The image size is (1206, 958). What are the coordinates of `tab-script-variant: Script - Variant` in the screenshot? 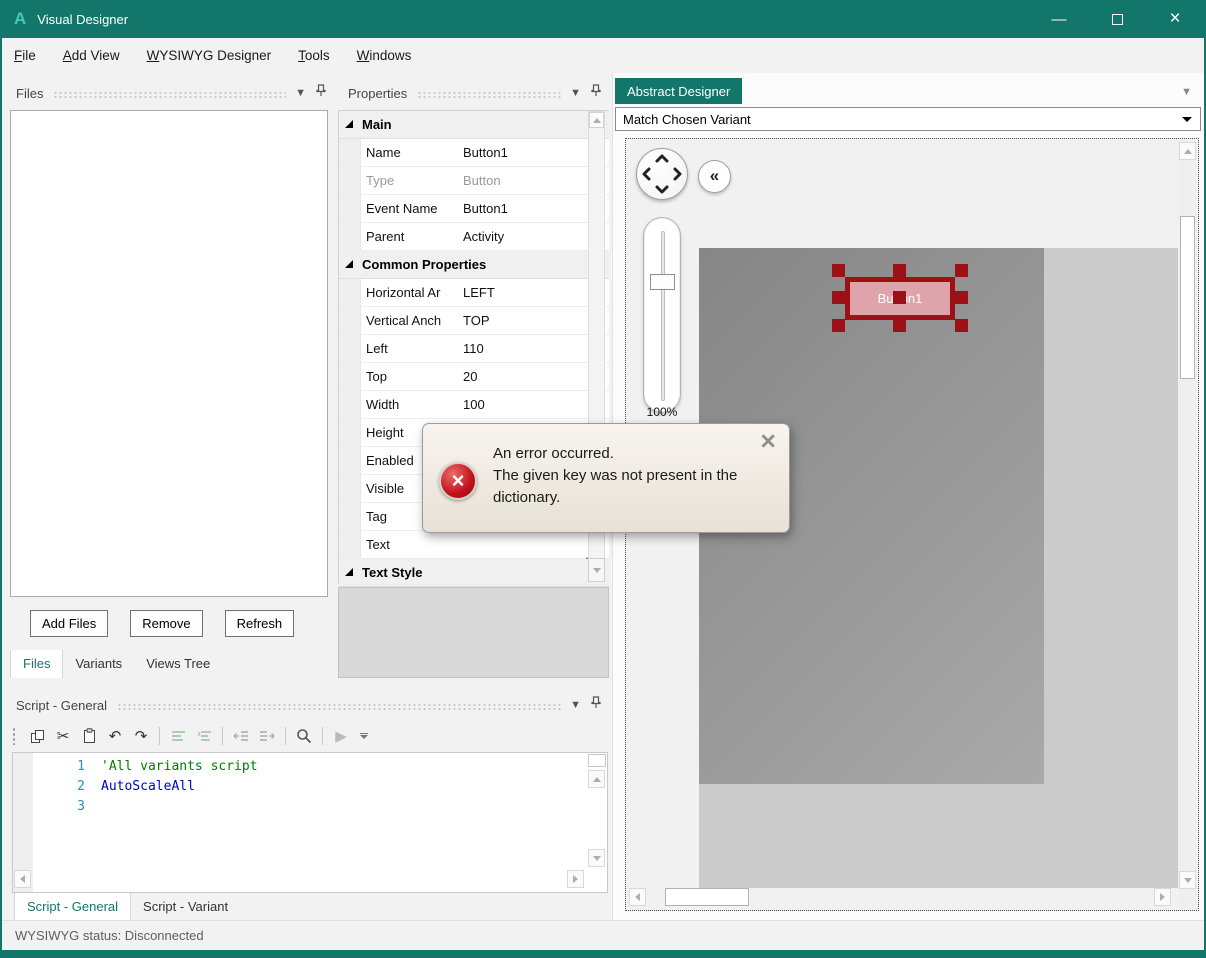 It's located at (185, 907).